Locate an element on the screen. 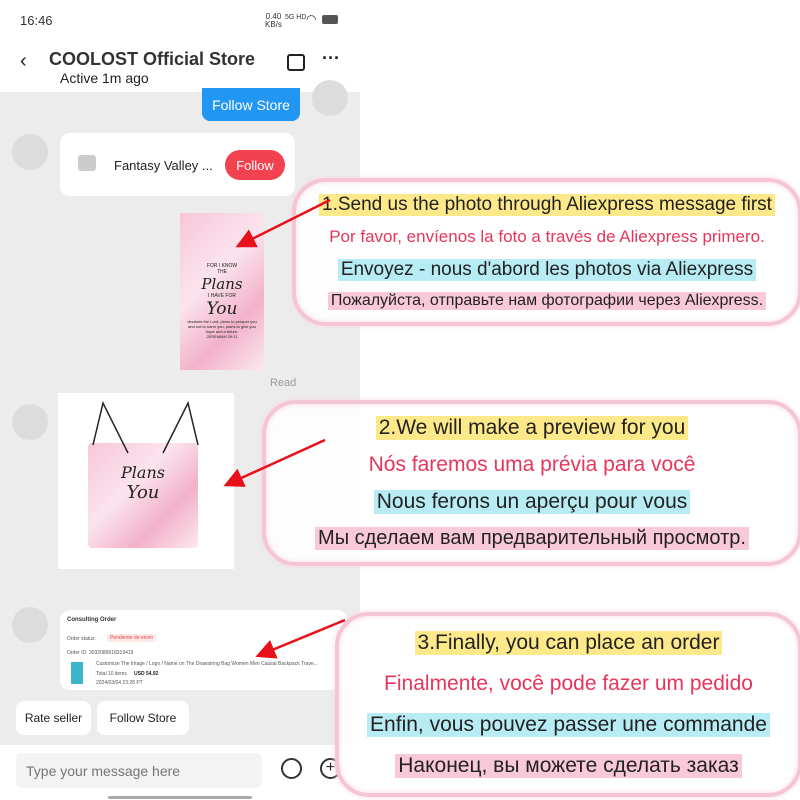  message-input is located at coordinates (139, 770).